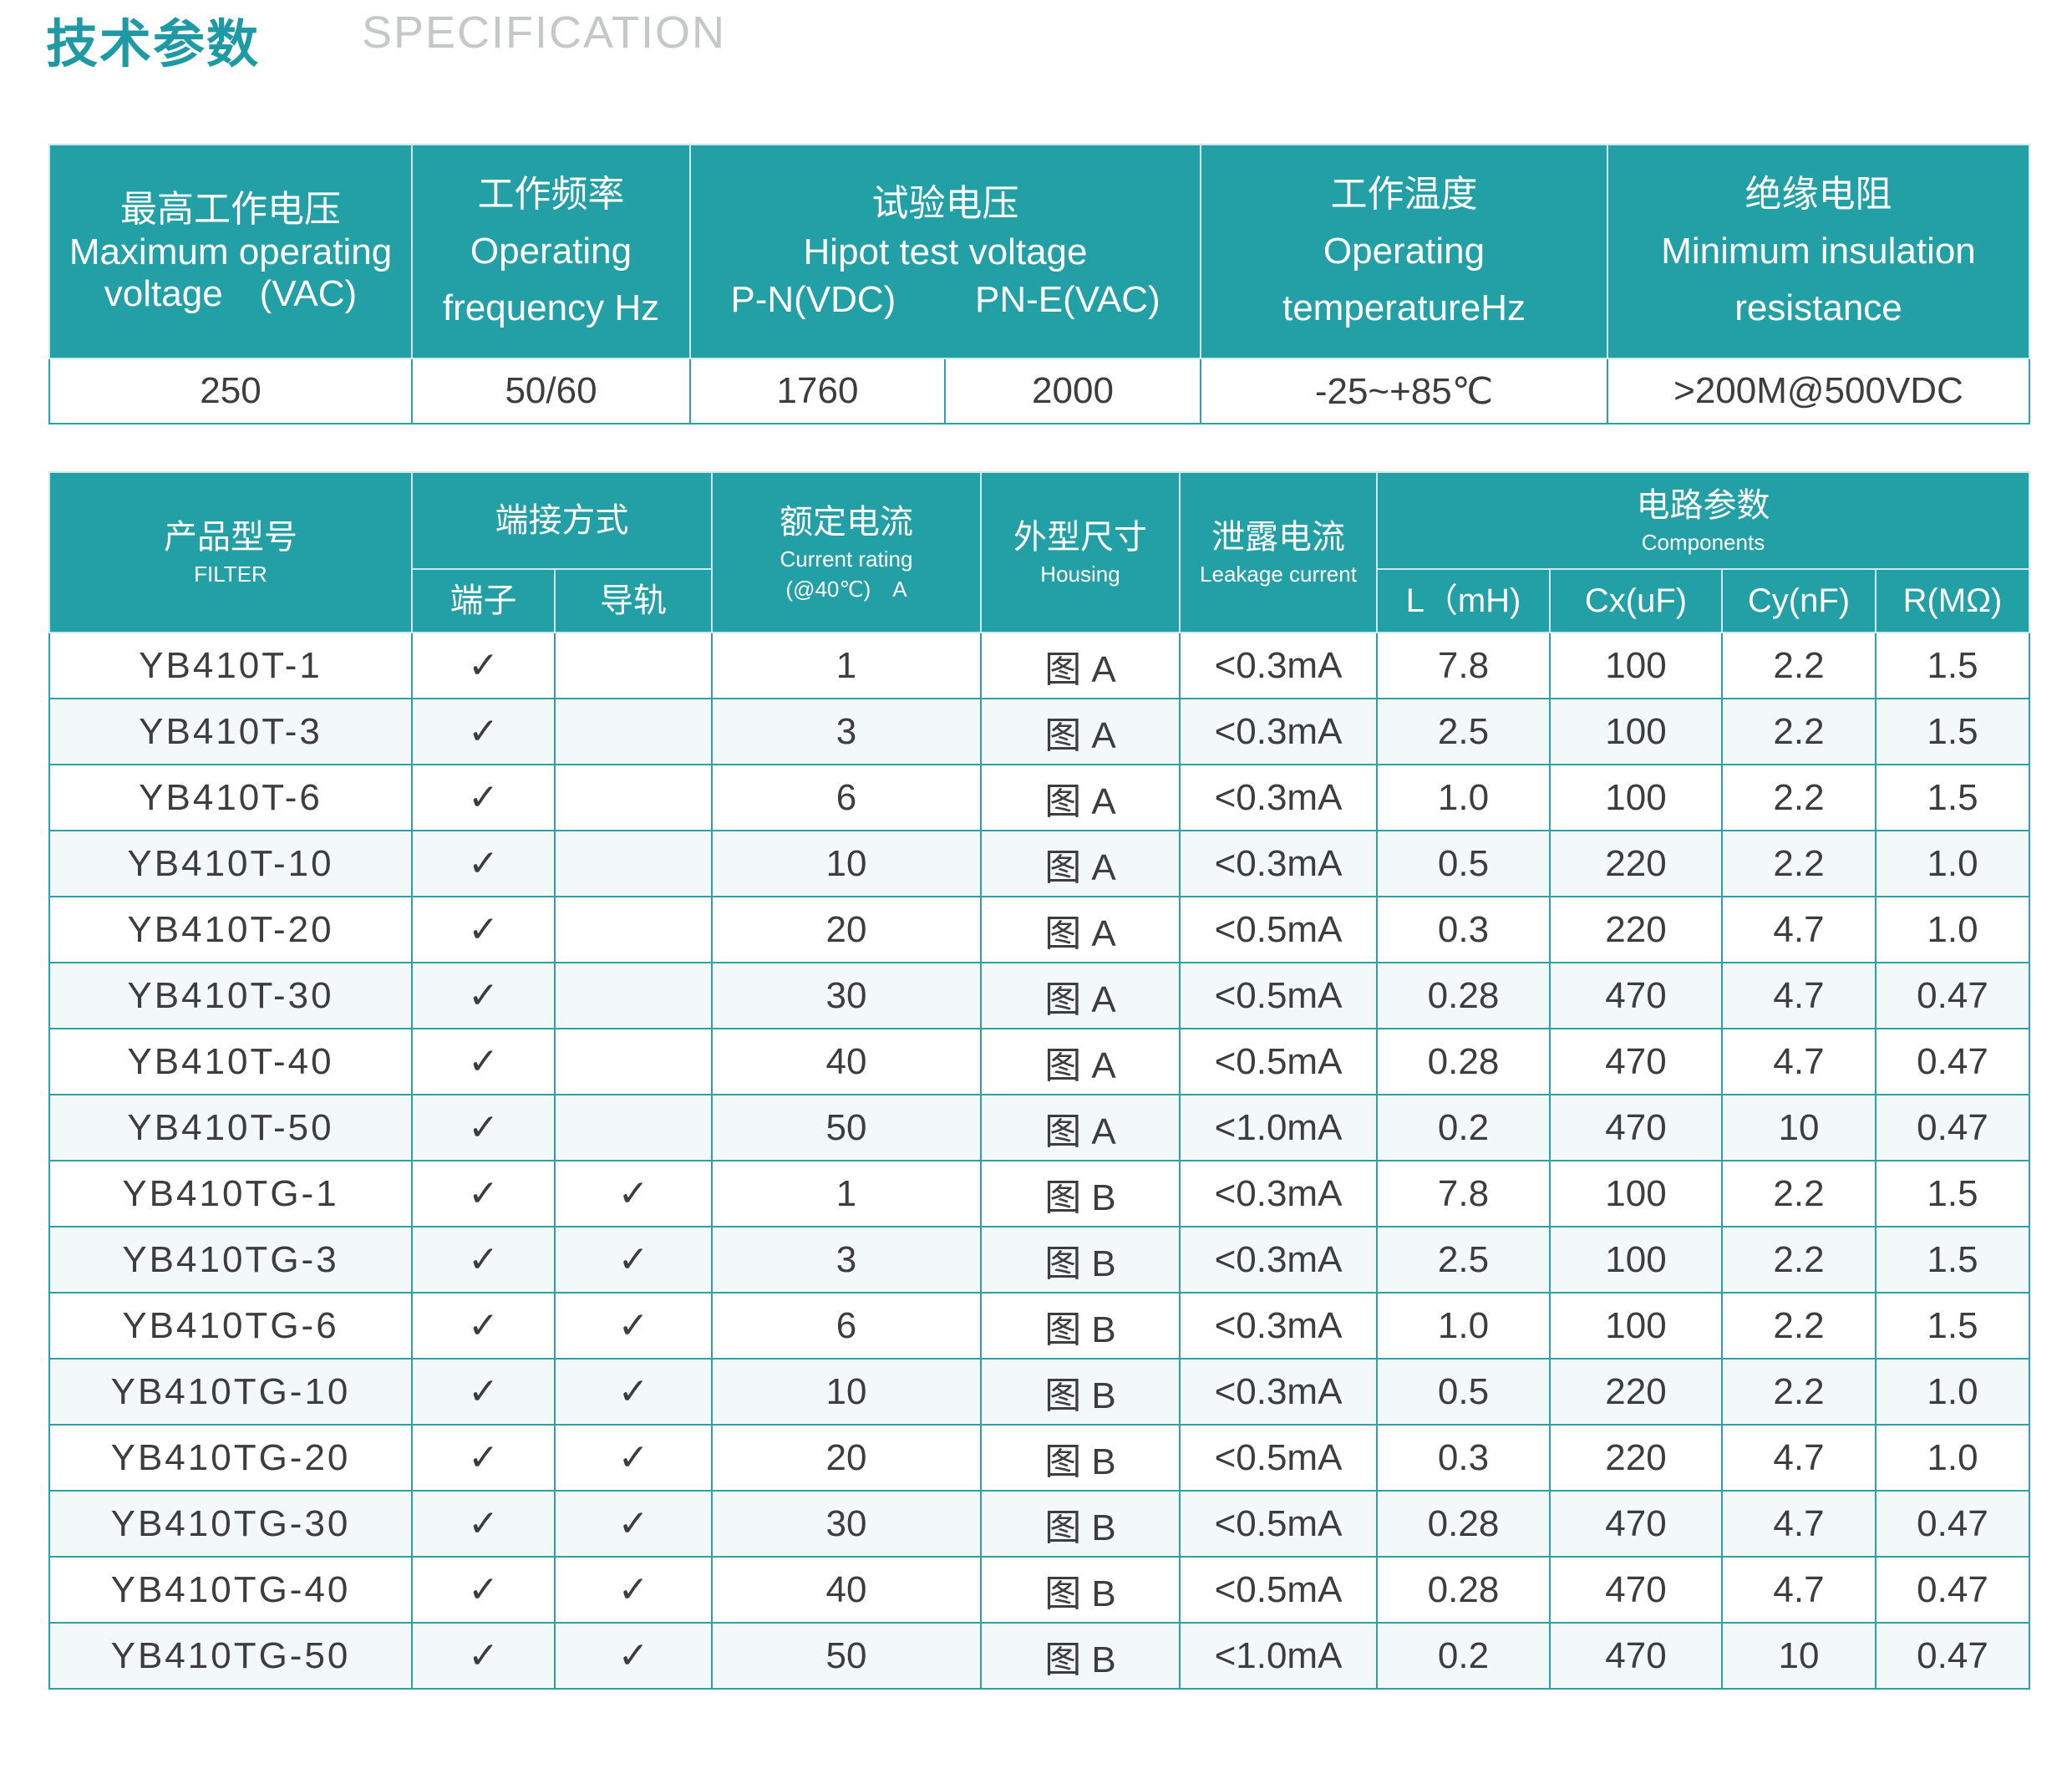 This screenshot has width=2072, height=1784. What do you see at coordinates (231, 1656) in the screenshot?
I see `model-cell: YB410TG-50` at bounding box center [231, 1656].